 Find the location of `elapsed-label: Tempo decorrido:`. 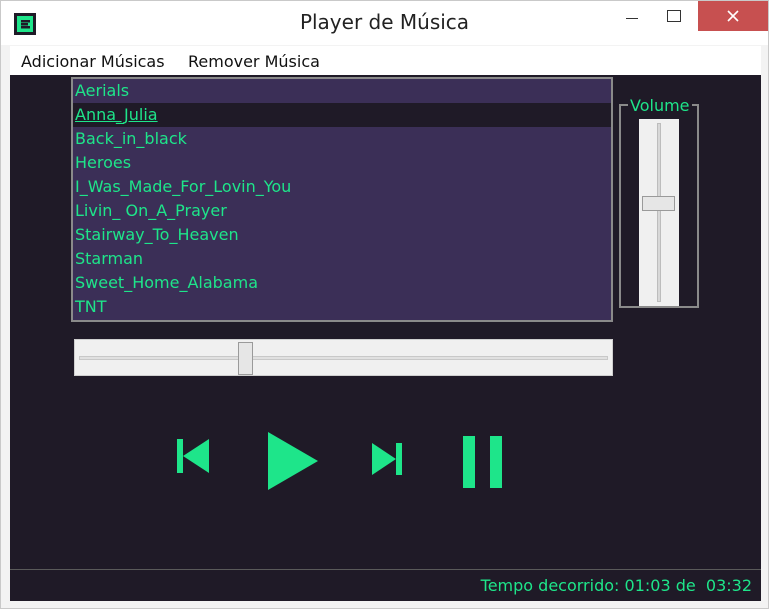

elapsed-label: Tempo decorrido: is located at coordinates (550, 585).